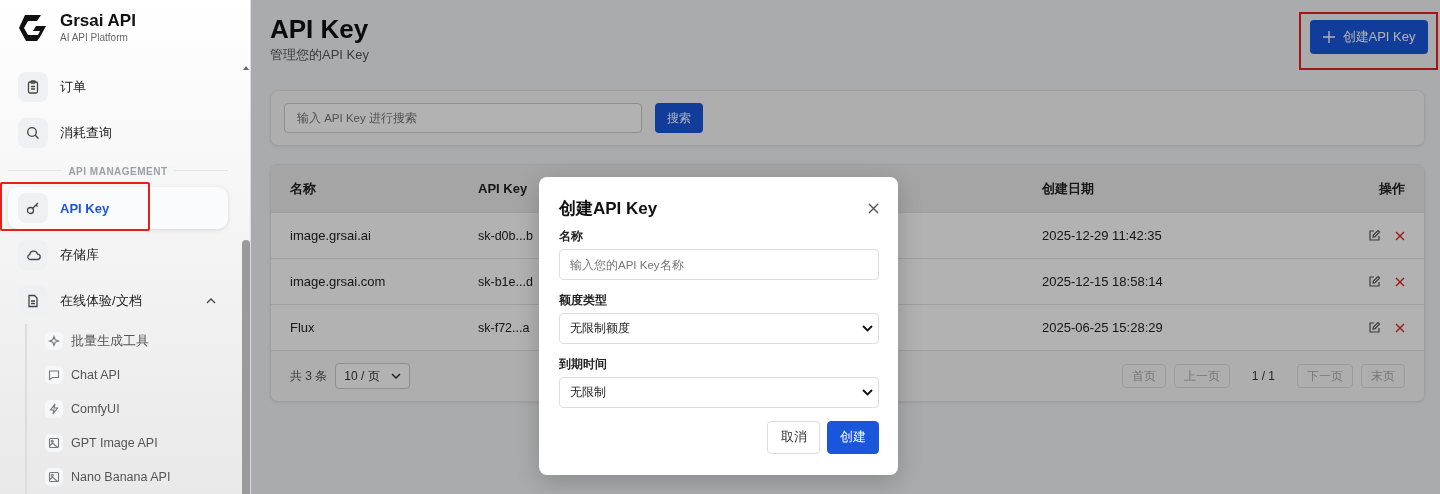 The height and width of the screenshot is (494, 1440). I want to click on page-size-select: 10 / 页, so click(373, 376).